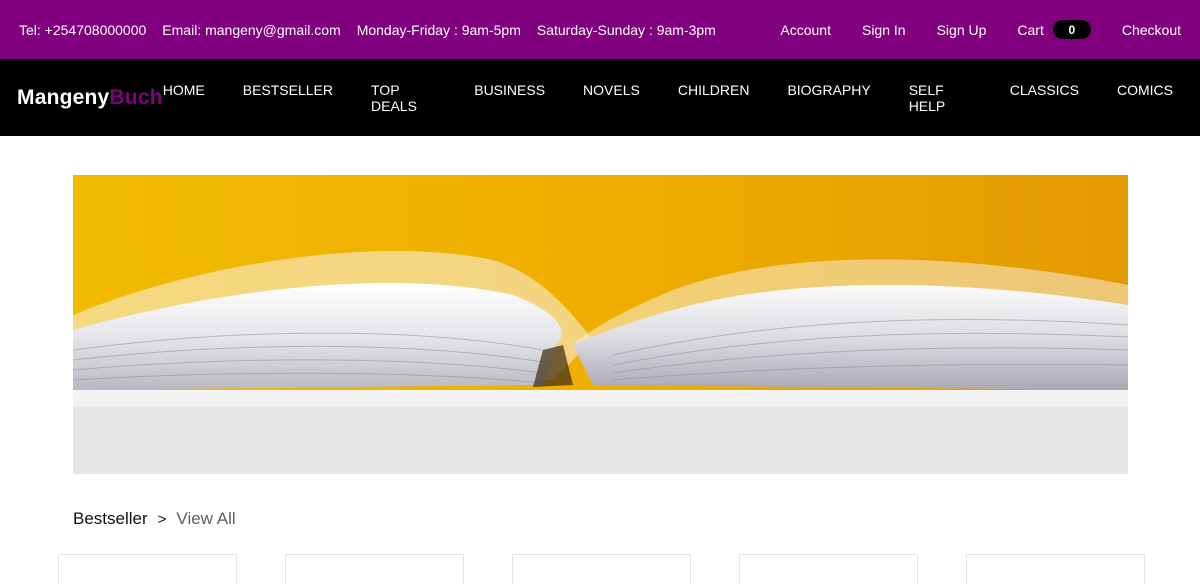  What do you see at coordinates (884, 30) in the screenshot?
I see `signin-link: Sign In` at bounding box center [884, 30].